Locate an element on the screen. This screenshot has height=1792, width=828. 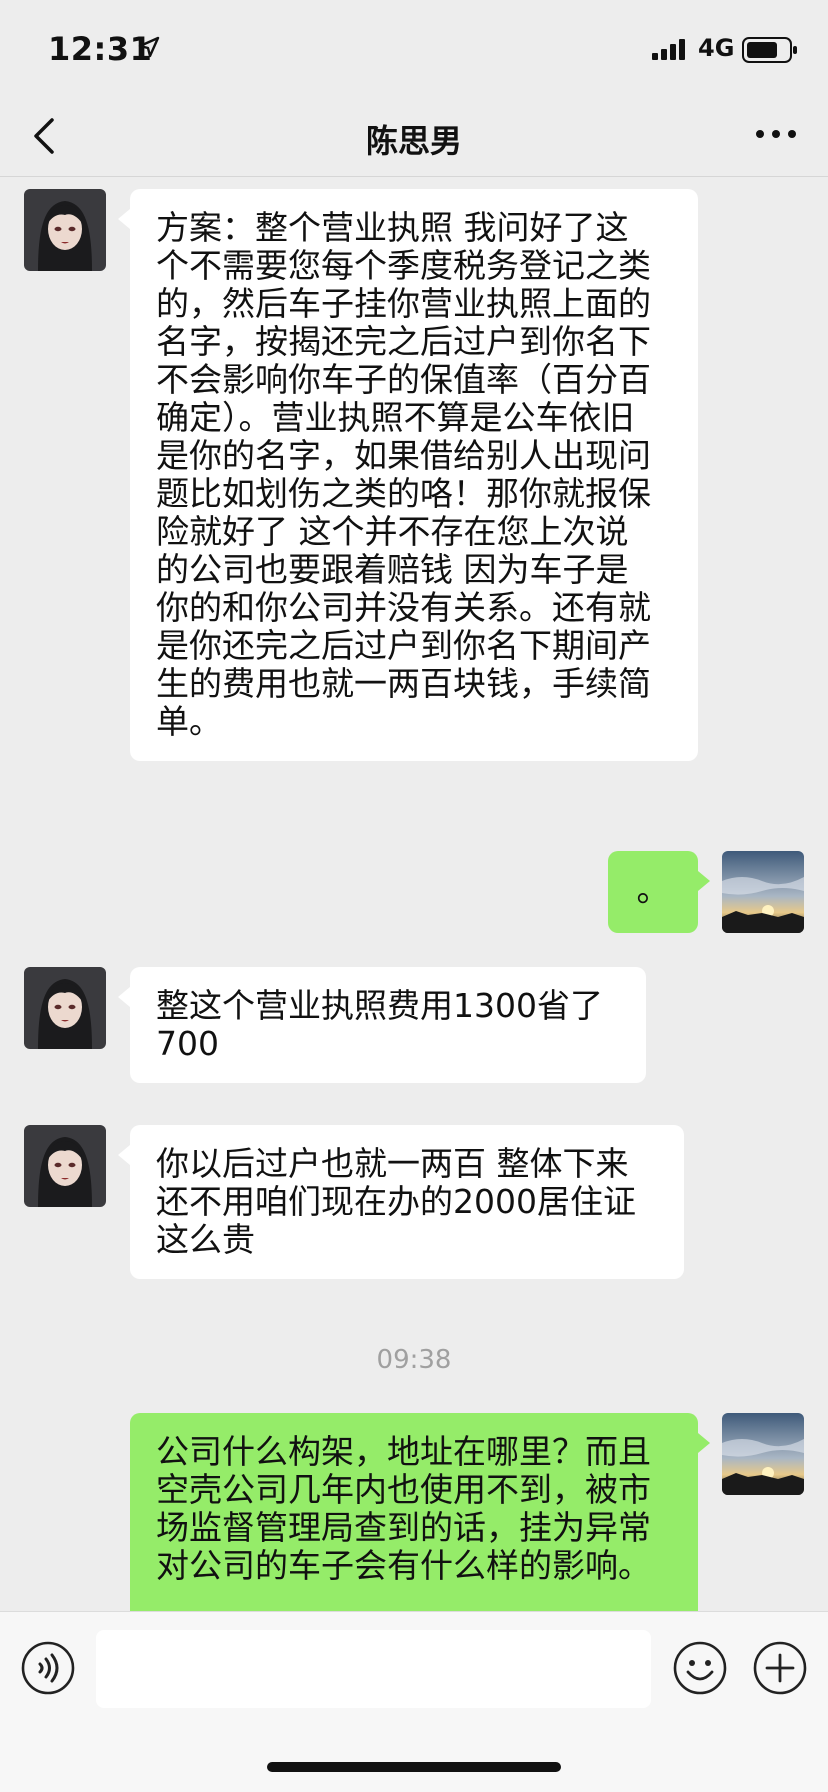
message-line: 700 is located at coordinates (187, 1043).